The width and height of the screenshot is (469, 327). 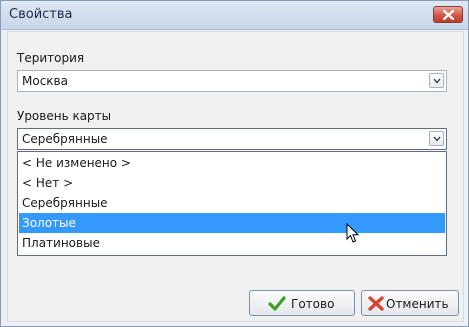 I want to click on checkmark-icon, so click(x=277, y=303).